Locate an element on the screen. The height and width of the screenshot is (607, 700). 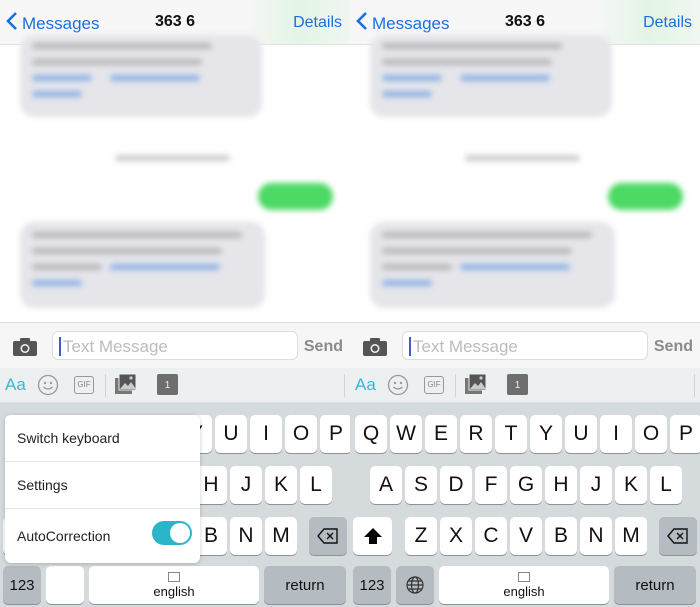
menu-item-settings: Settings is located at coordinates (102, 485).